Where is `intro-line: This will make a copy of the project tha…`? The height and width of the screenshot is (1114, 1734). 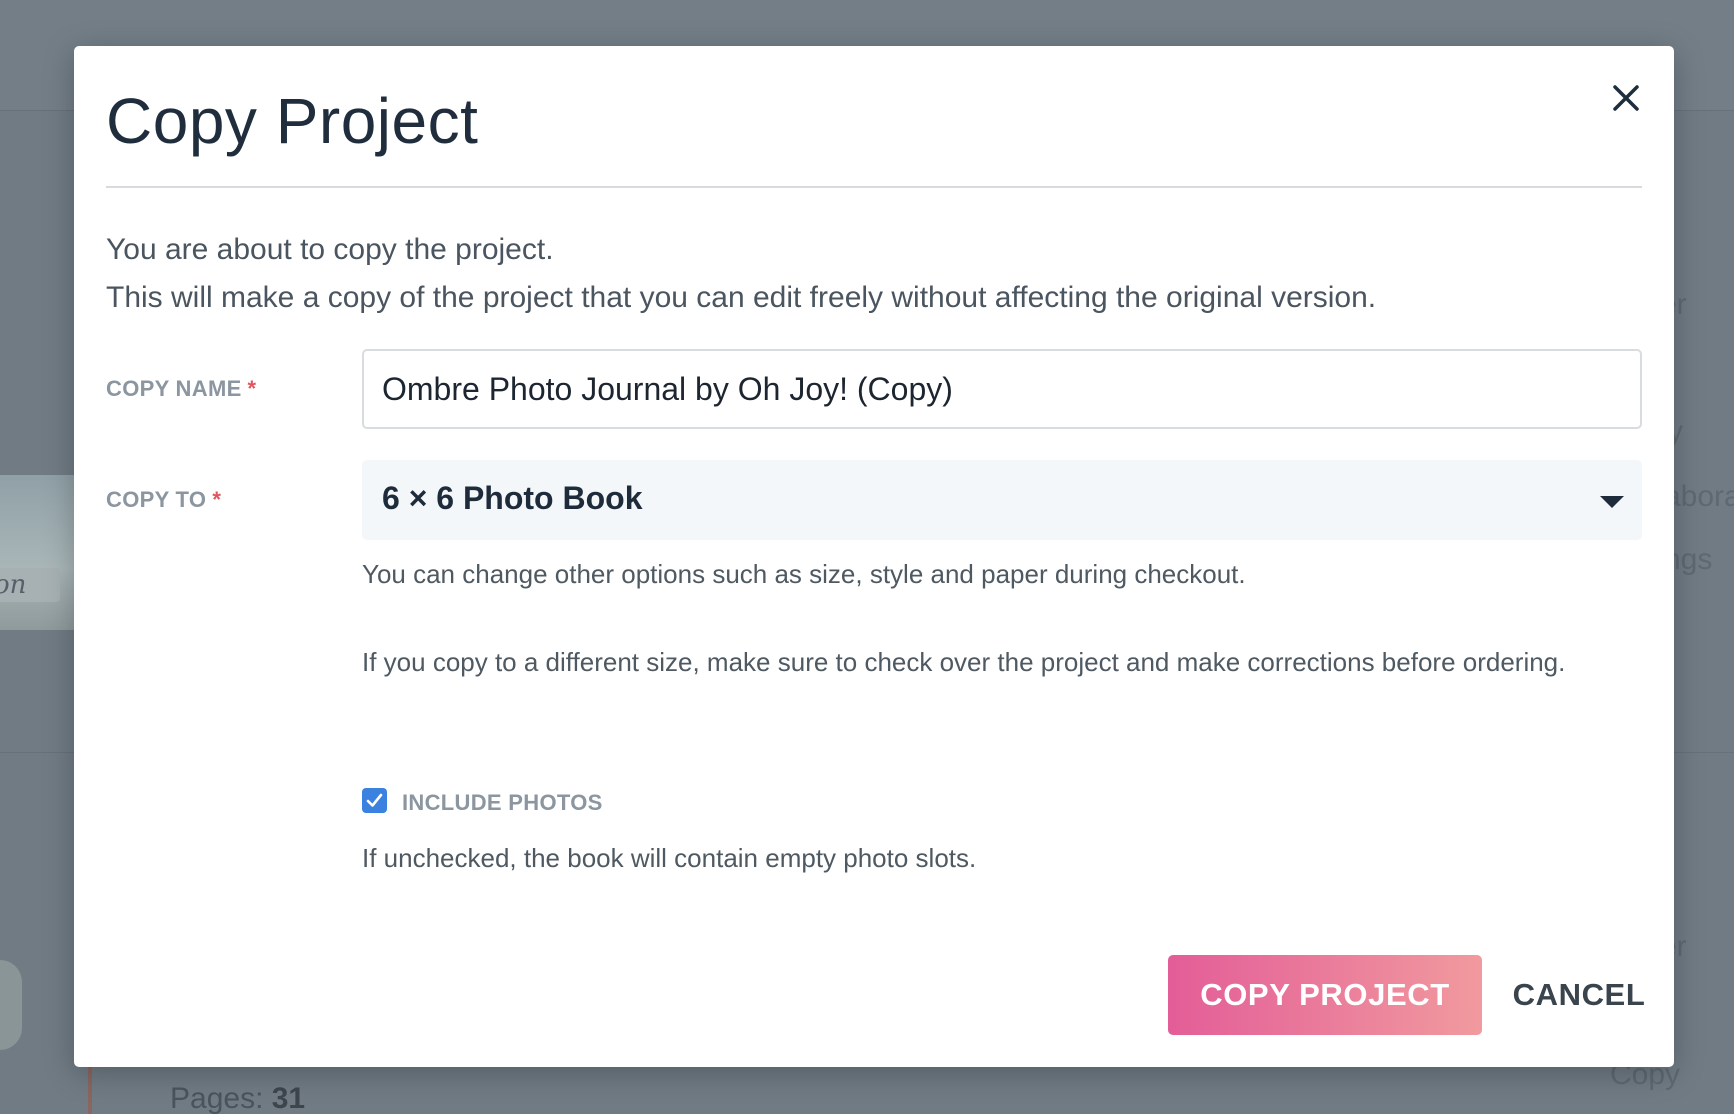 intro-line: This will make a copy of the project tha… is located at coordinates (741, 297).